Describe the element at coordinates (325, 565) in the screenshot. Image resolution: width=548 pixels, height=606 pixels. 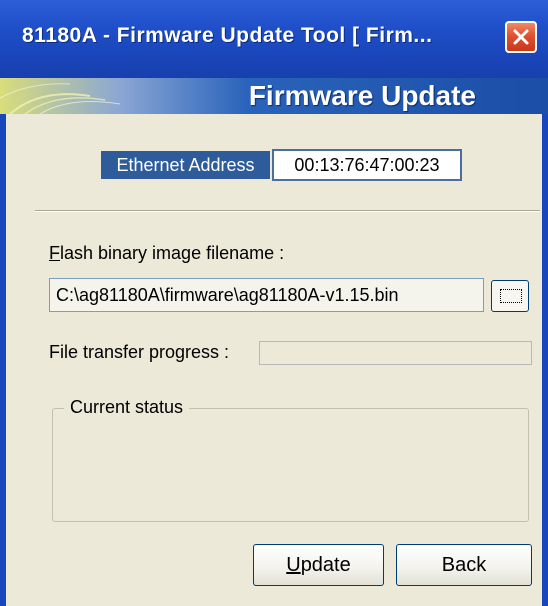
I see `update-button-label: pdate` at that location.